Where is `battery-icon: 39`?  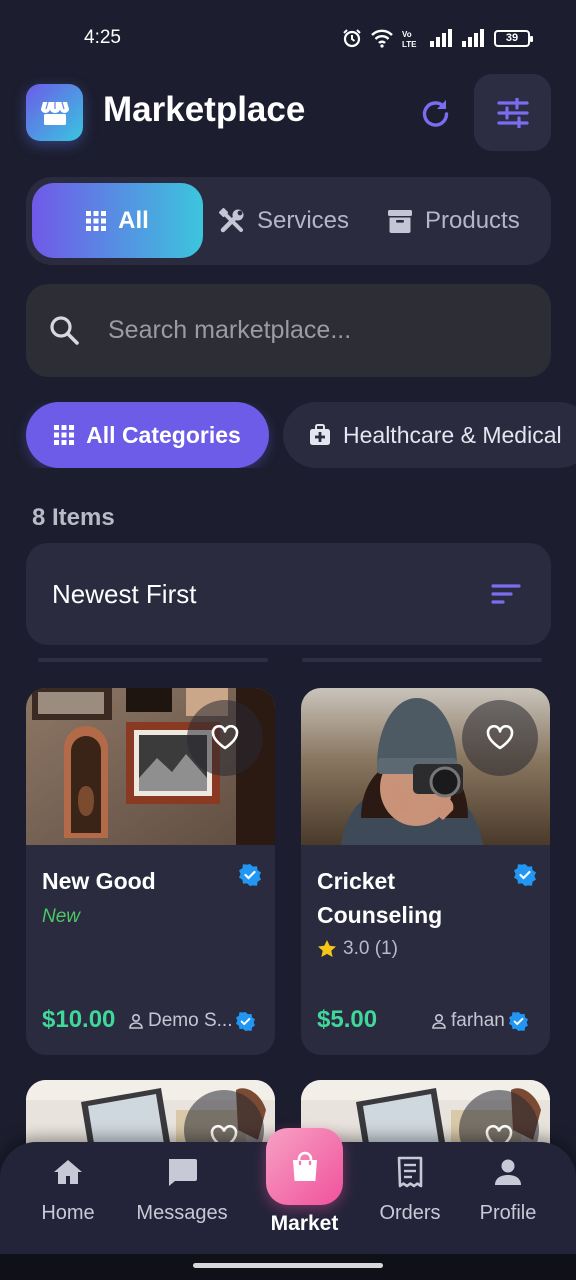
battery-icon: 39 is located at coordinates (513, 38).